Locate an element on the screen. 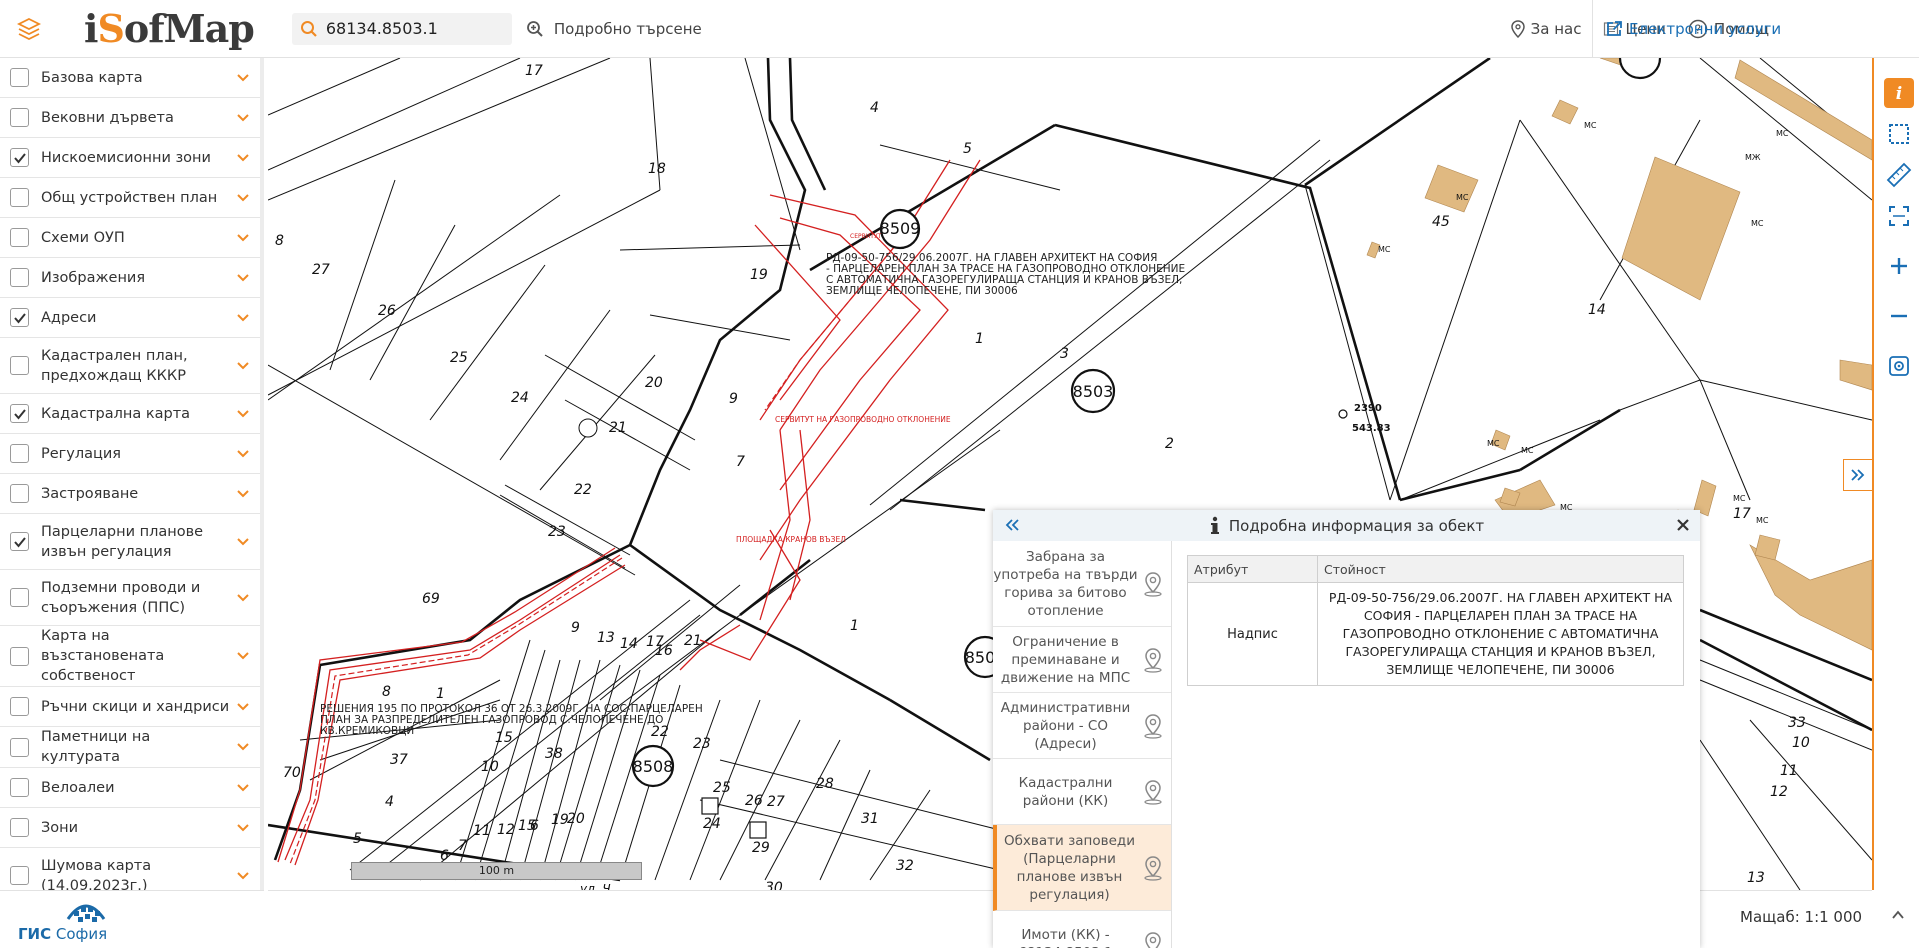 The height and width of the screenshot is (948, 1919). close-panel-button is located at coordinates (1683, 527).